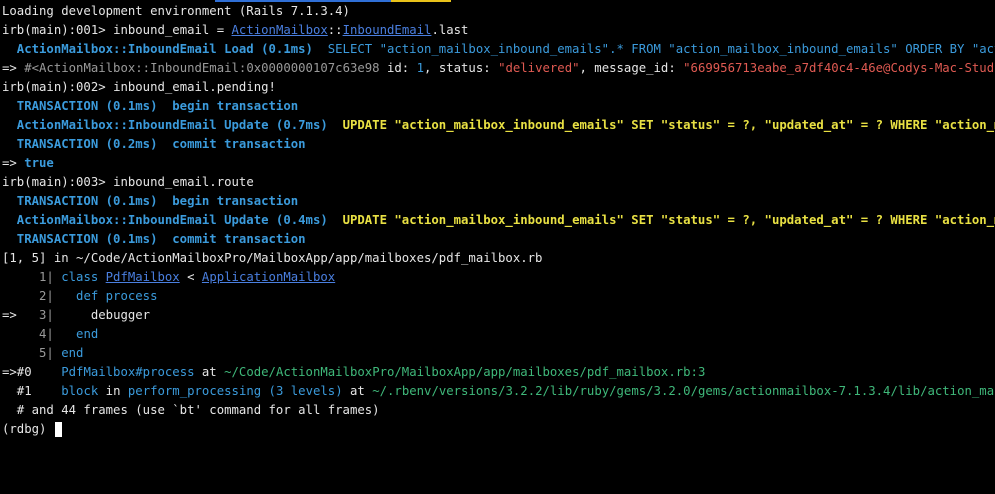 The height and width of the screenshot is (494, 995). Describe the element at coordinates (143, 277) in the screenshot. I see `class-link-pdfmailbox: PdfMailbox` at that location.